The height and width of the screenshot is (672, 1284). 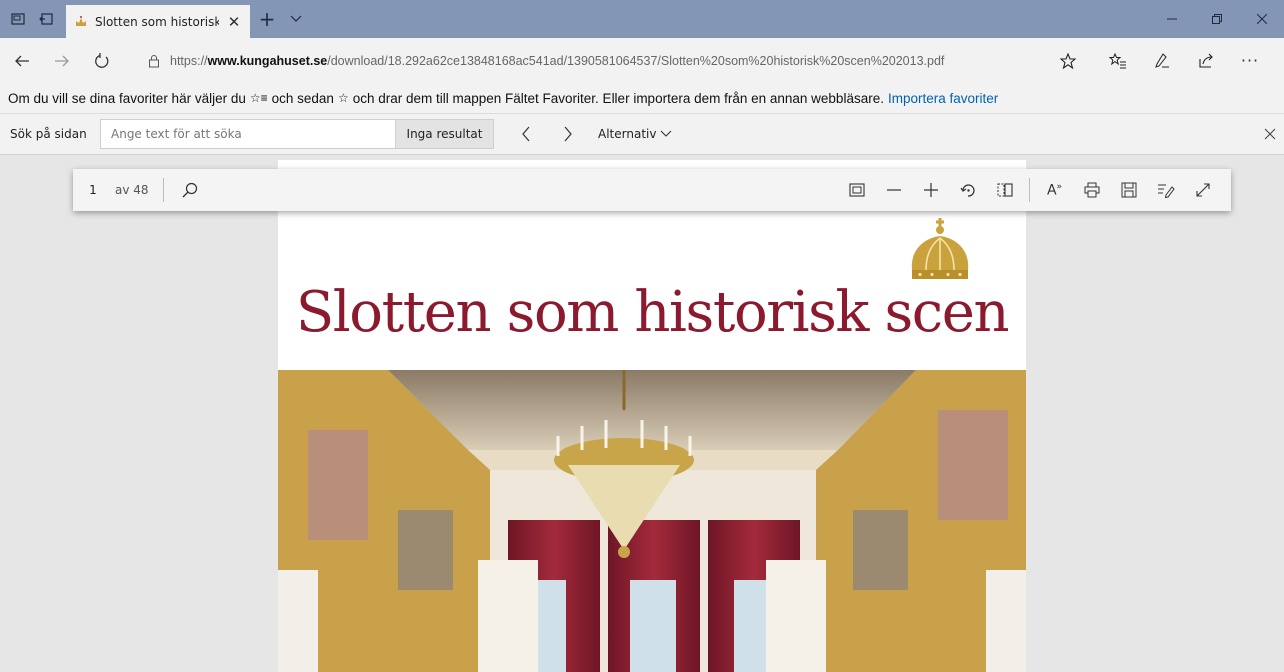 I want to click on more-icon: ···, so click(x=1250, y=60).